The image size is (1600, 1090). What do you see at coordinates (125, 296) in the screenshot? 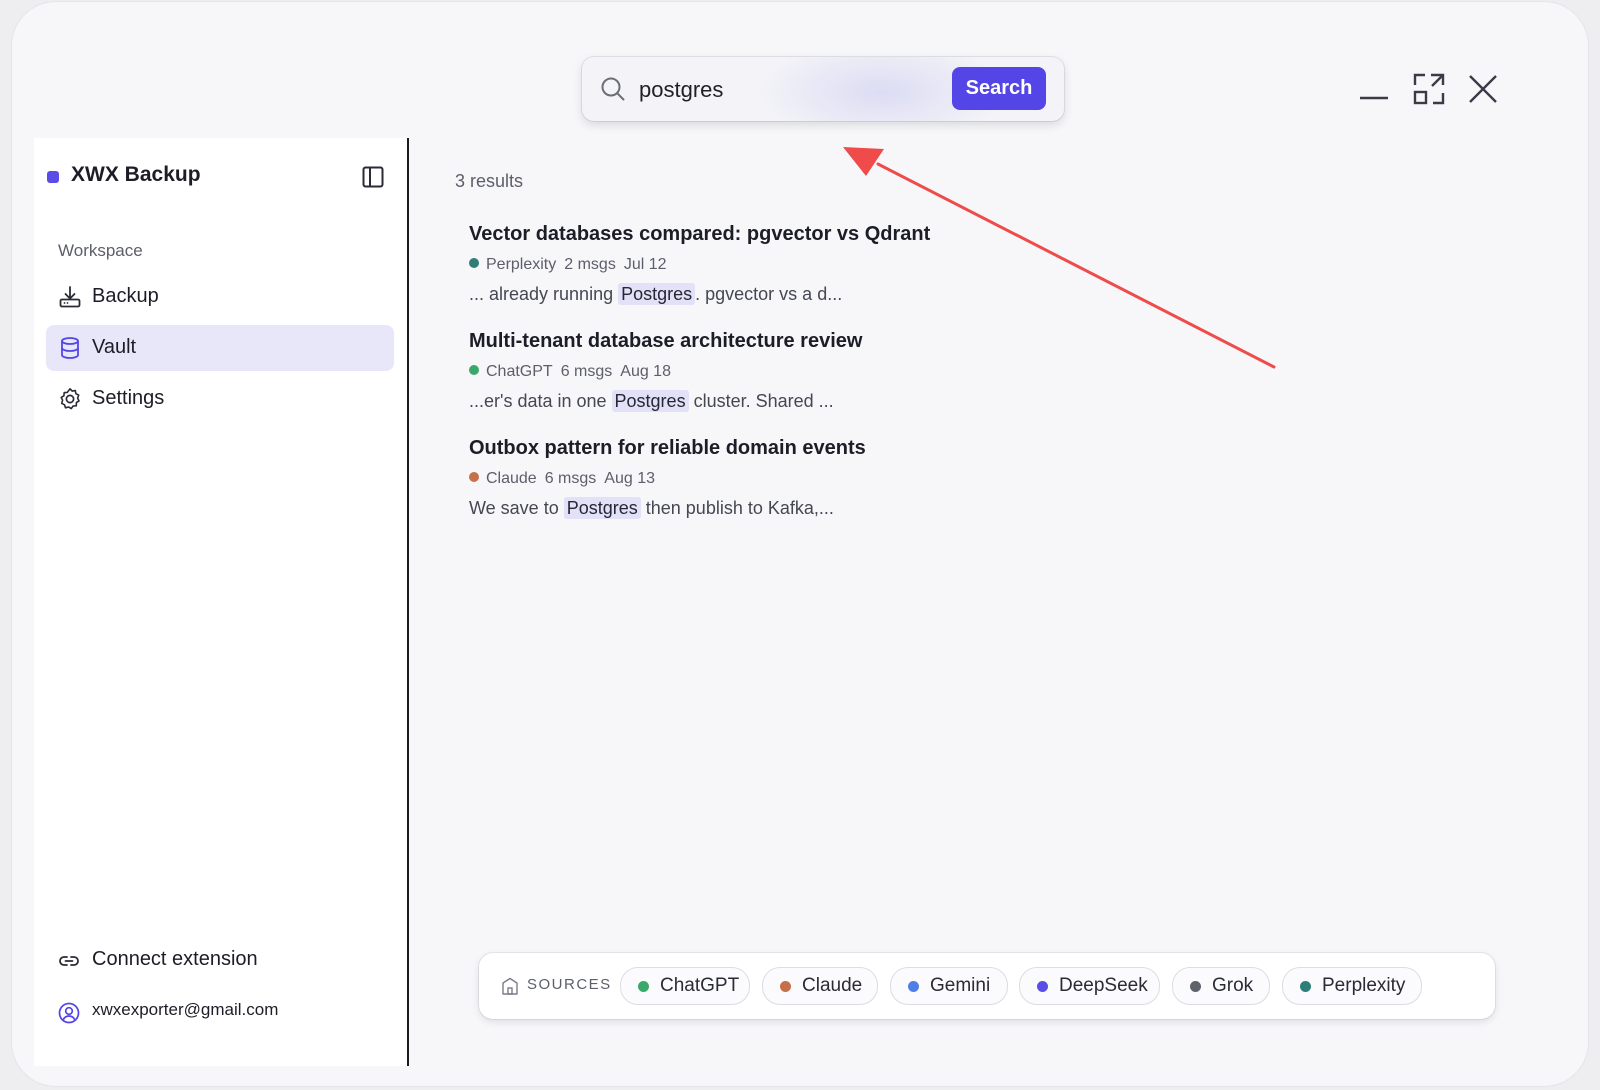
I see `sidebar-item-label: Backup` at bounding box center [125, 296].